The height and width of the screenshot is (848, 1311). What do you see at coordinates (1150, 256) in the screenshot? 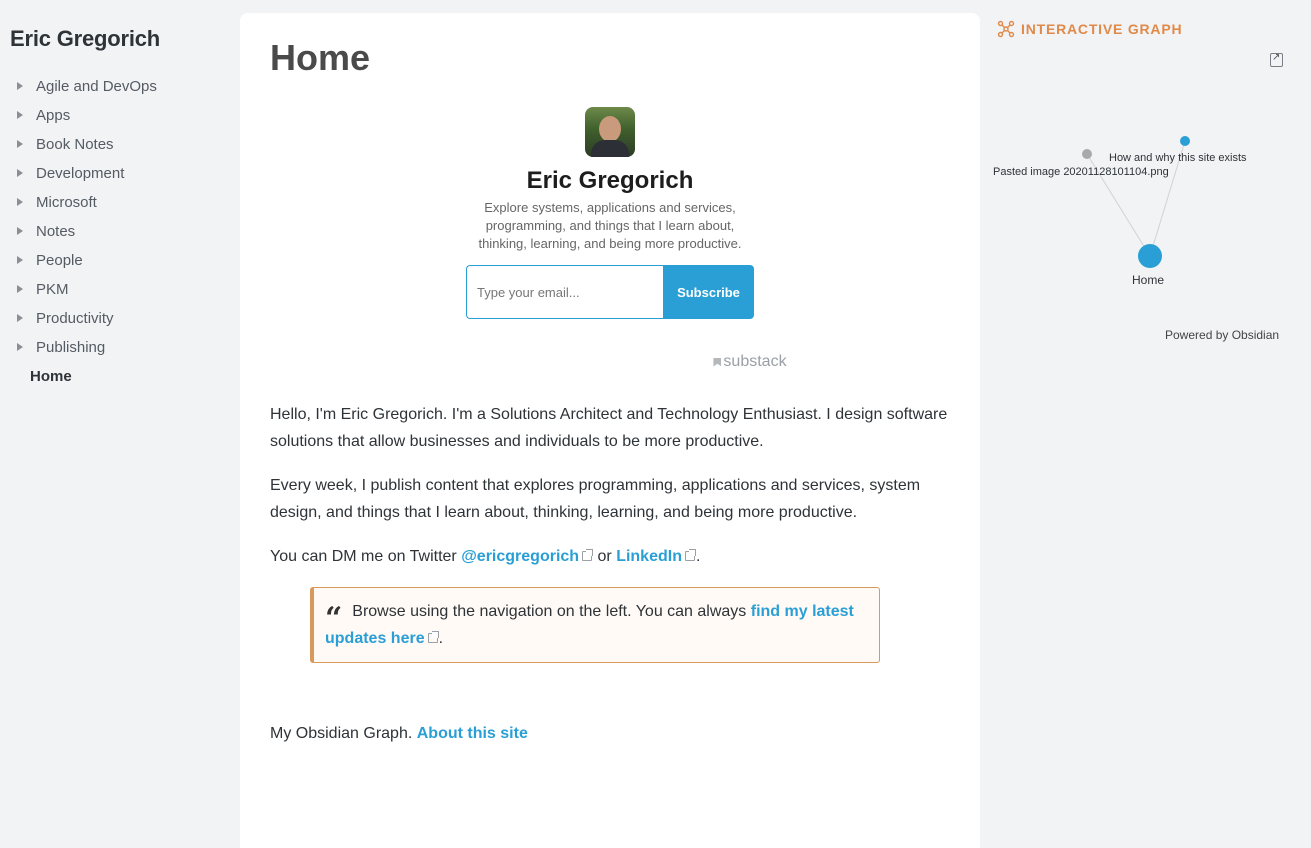
I see `graph-node-home` at bounding box center [1150, 256].